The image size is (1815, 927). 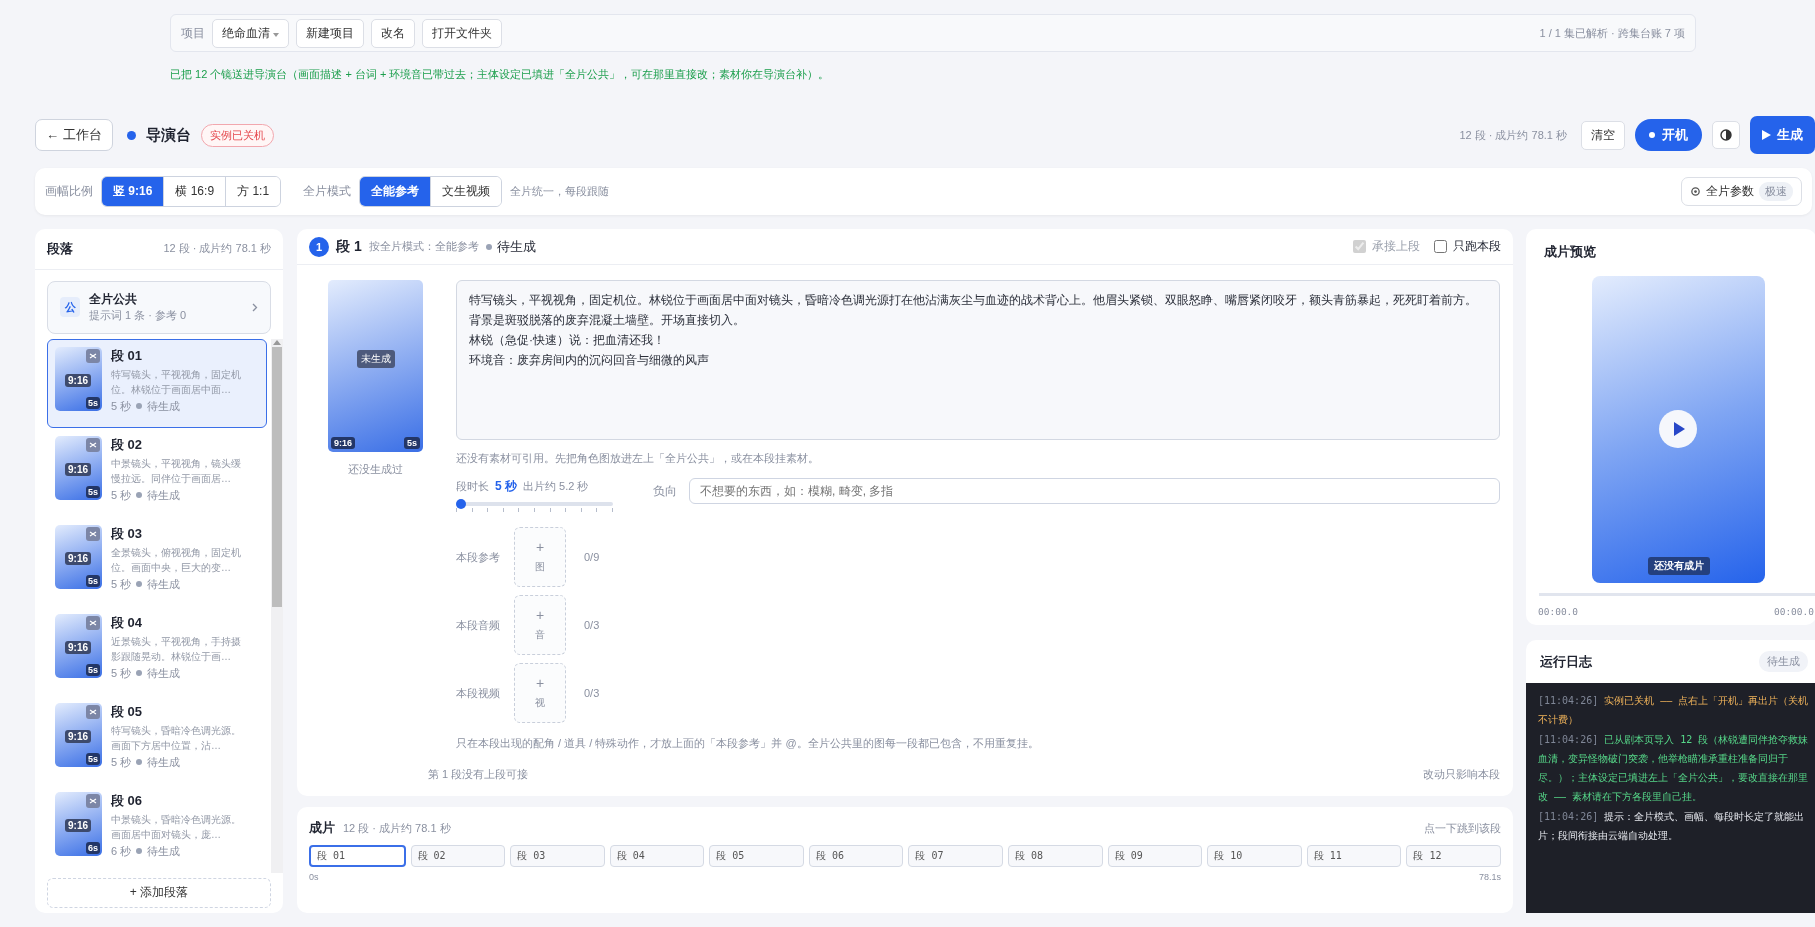 I want to click on card-title: 全片公共, so click(x=113, y=300).